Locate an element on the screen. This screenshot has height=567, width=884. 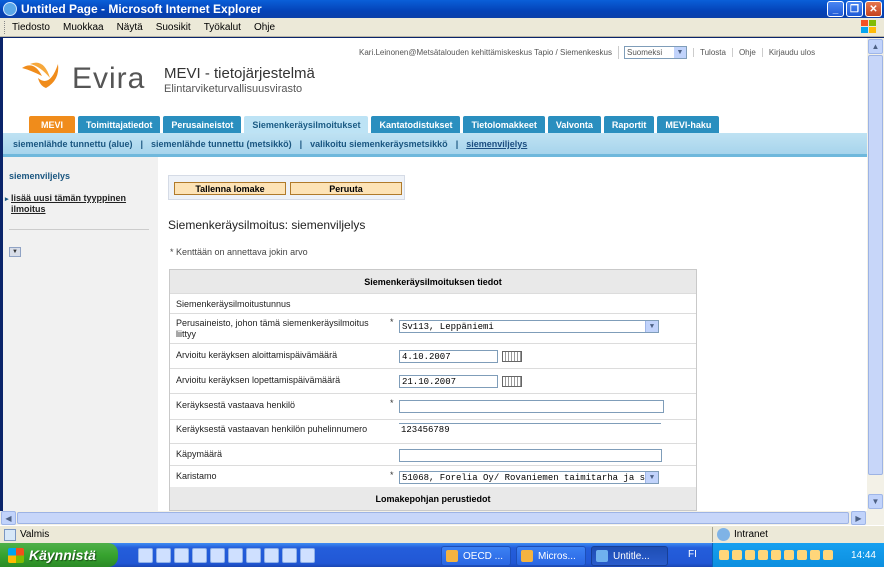
menu-help: Ohje is located at coordinates (264, 27).